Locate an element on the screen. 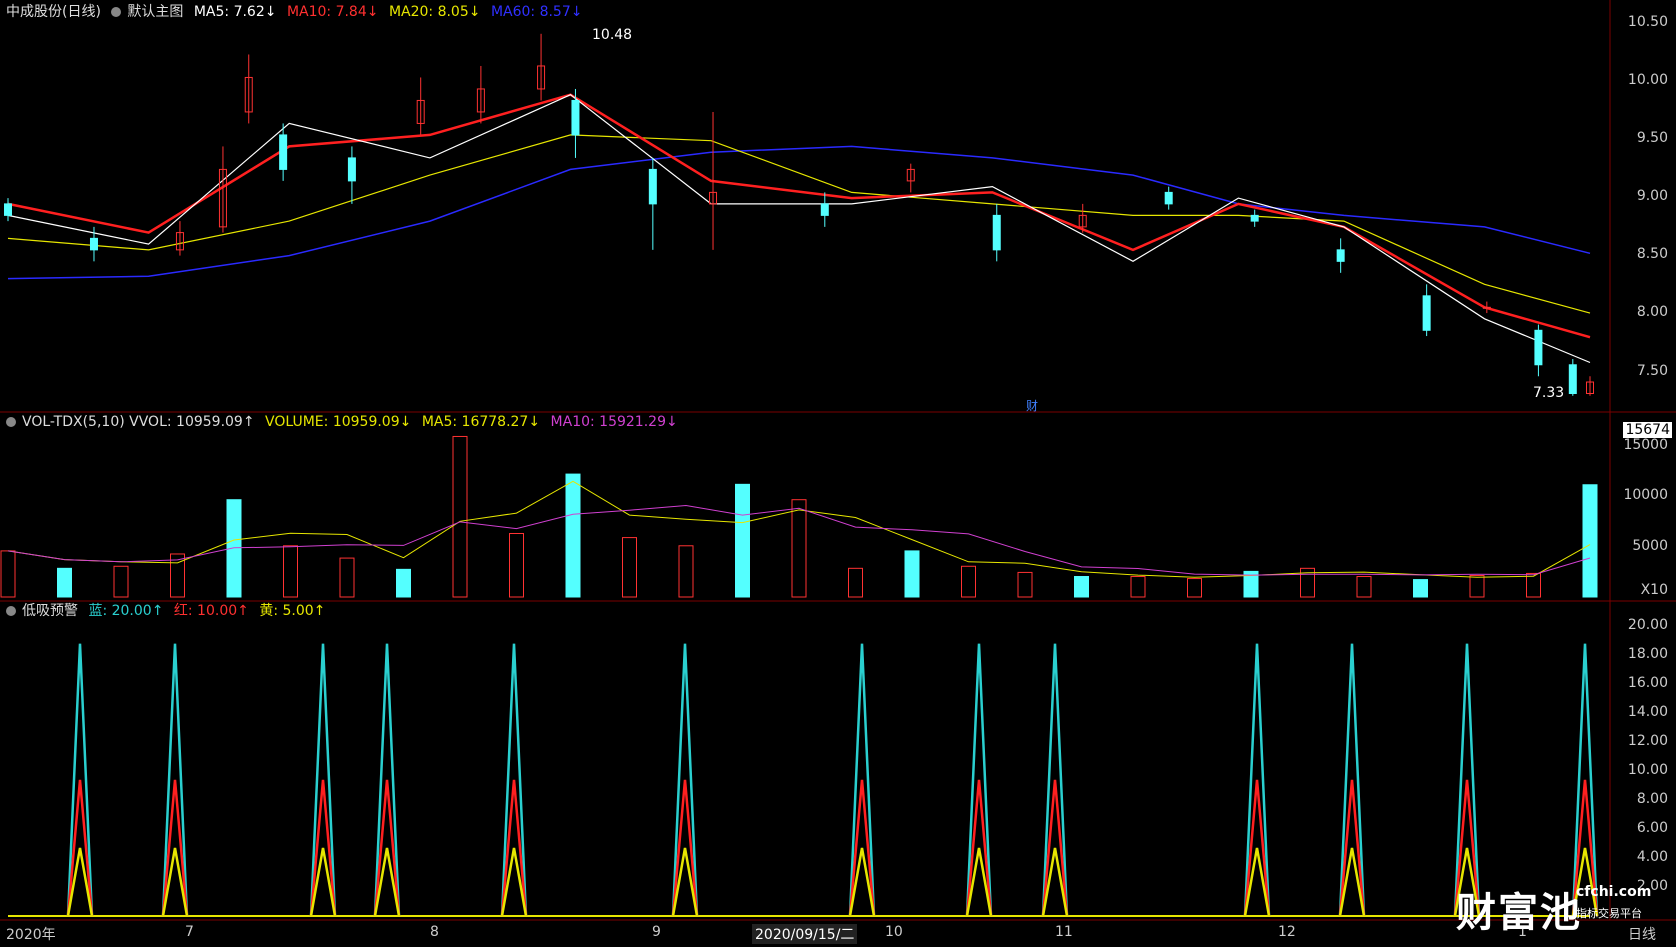  price-tick: 8.50 is located at coordinates (1652, 254).